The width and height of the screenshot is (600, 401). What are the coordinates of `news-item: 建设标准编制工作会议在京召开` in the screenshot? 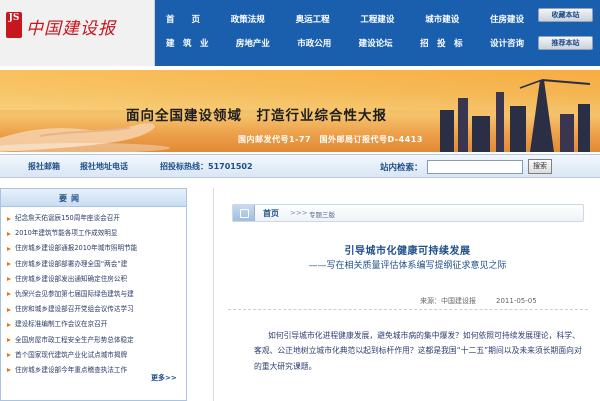 It's located at (96, 324).